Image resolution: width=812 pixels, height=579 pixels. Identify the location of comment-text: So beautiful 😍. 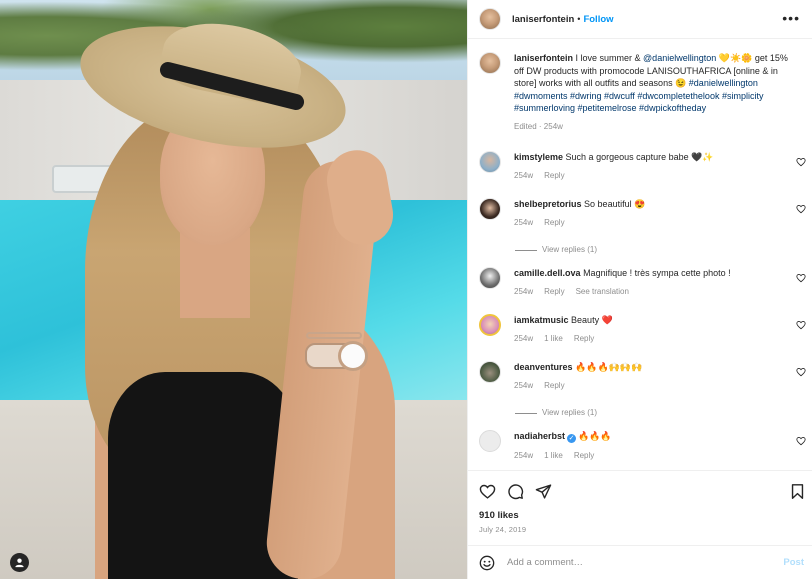
(615, 203).